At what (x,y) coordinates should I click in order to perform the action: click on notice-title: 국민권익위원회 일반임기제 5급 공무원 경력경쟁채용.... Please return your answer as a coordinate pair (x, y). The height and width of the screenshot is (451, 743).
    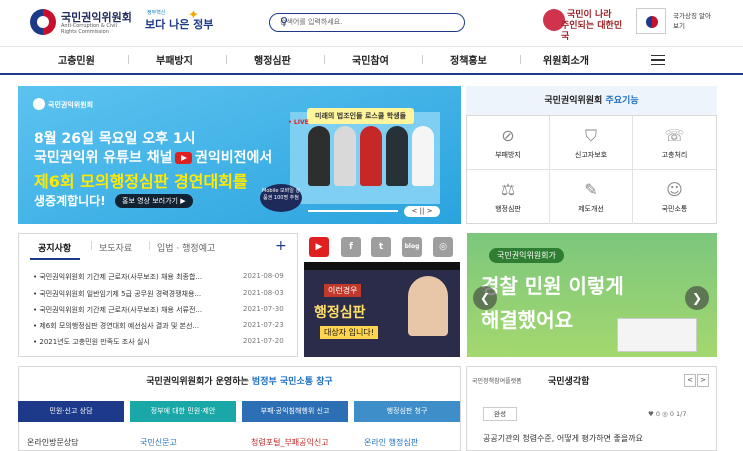
    Looking at the image, I should click on (120, 294).